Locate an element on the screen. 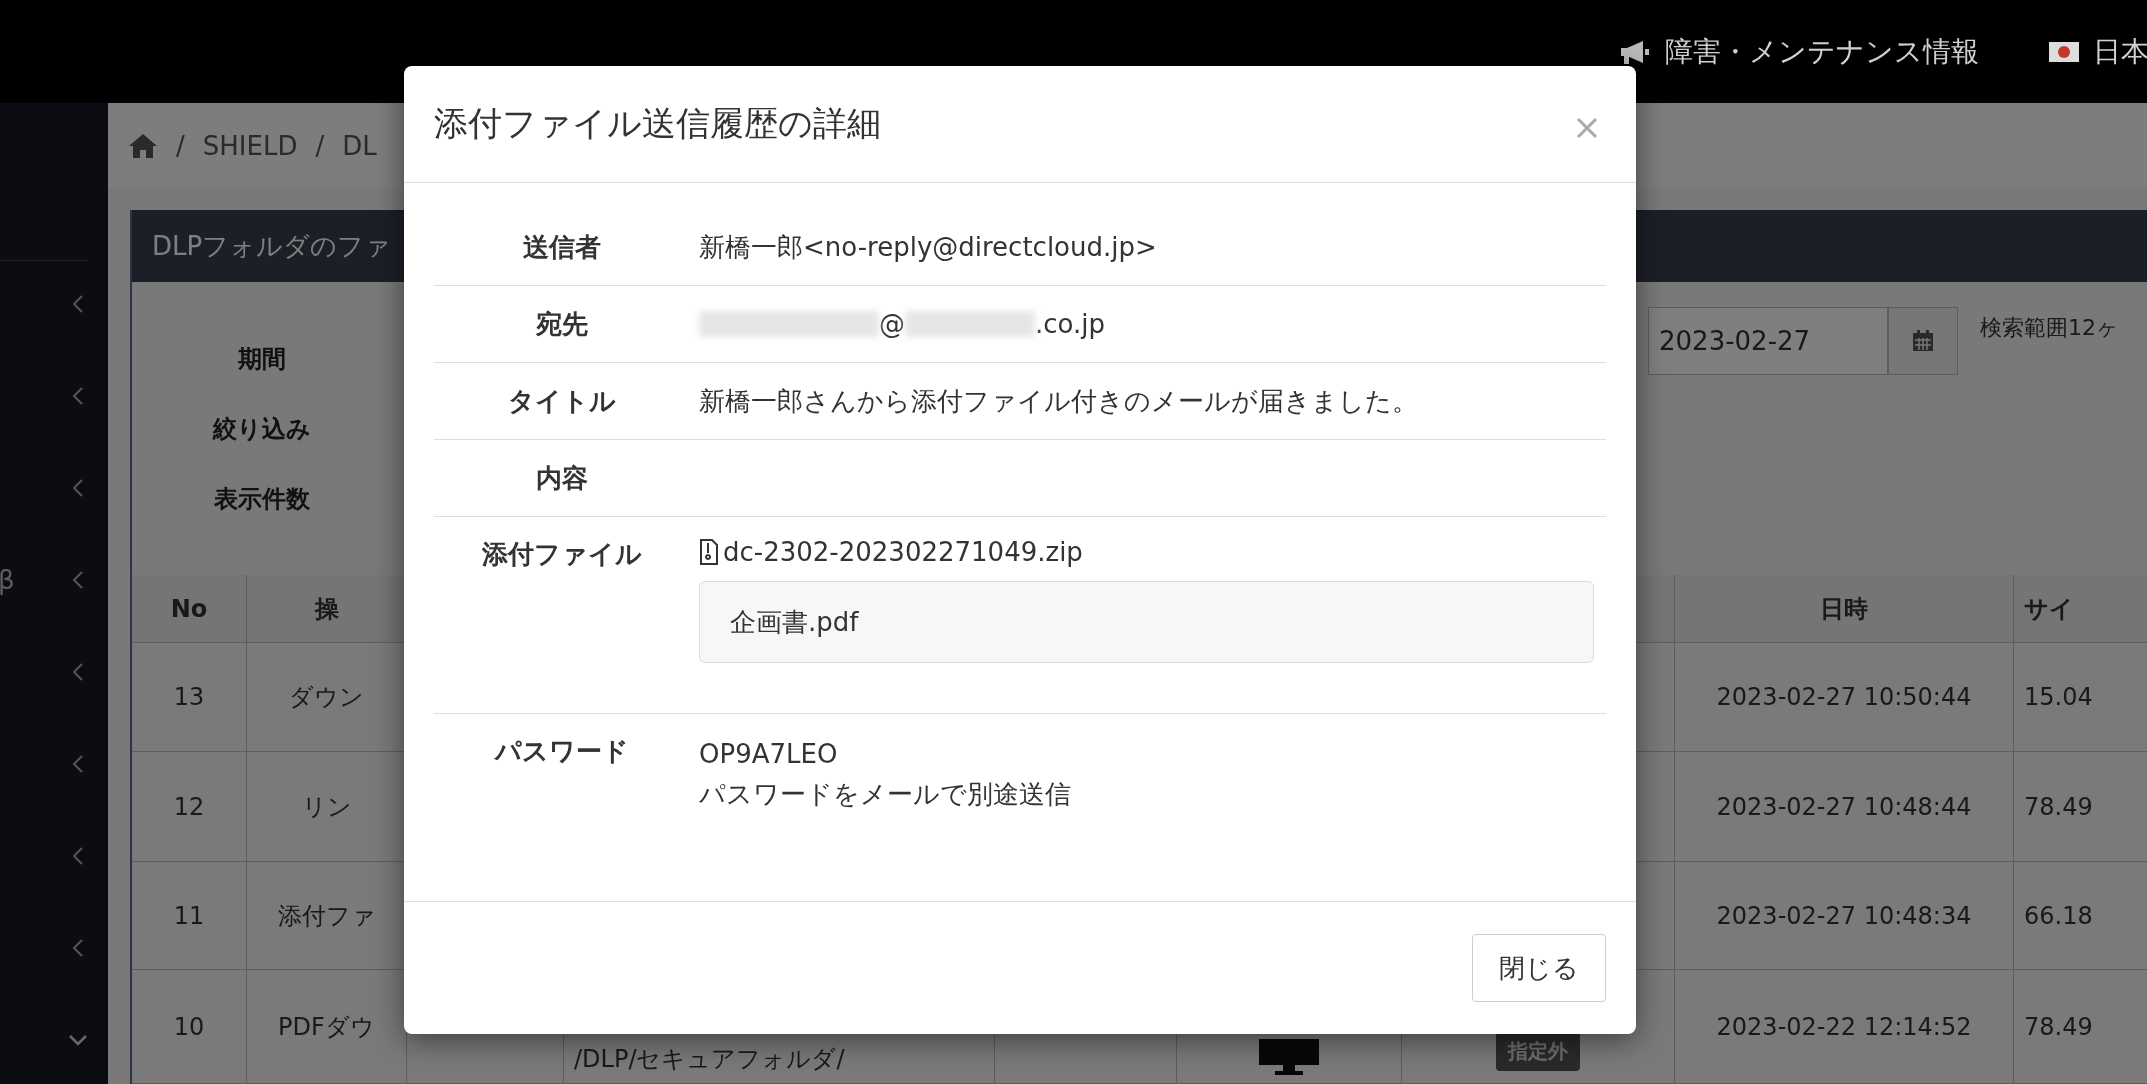 Image resolution: width=2147 pixels, height=1084 pixels. table-cell: 10 is located at coordinates (189, 1027).